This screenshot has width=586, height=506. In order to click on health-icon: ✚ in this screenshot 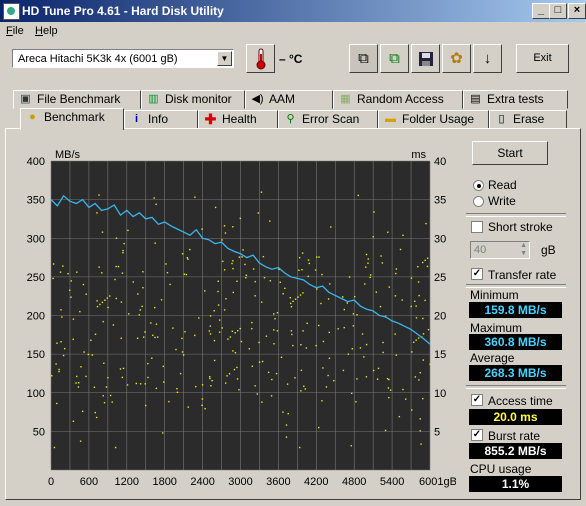, I will do `click(210, 118)`.